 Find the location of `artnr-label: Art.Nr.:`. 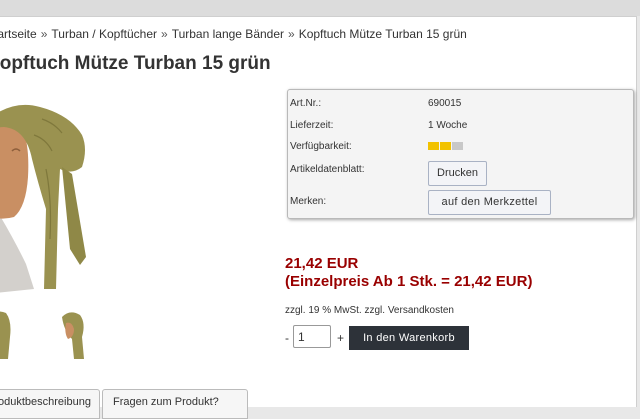

artnr-label: Art.Nr.: is located at coordinates (306, 103).